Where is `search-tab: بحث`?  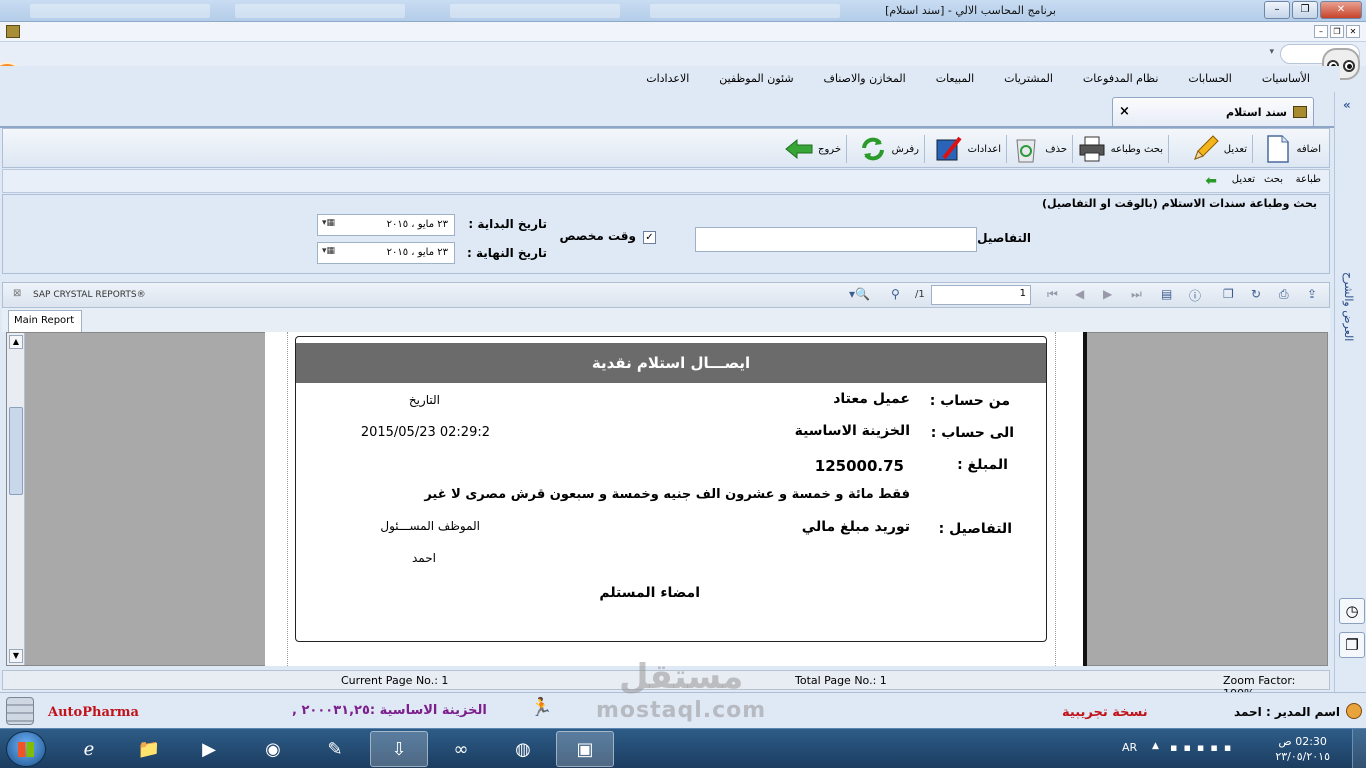
search-tab: بحث is located at coordinates (1273, 179).